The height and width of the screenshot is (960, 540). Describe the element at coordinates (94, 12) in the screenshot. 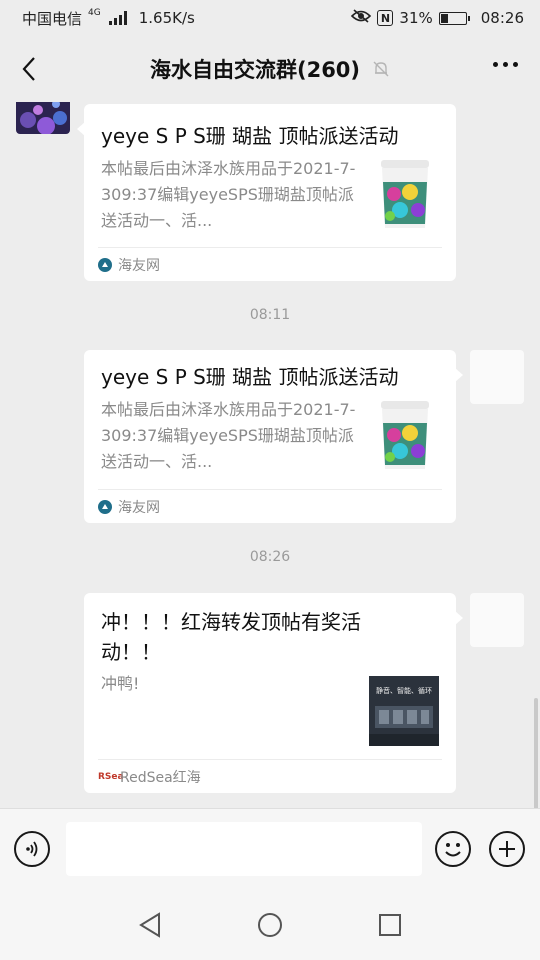

I see `network-type: 4G` at that location.